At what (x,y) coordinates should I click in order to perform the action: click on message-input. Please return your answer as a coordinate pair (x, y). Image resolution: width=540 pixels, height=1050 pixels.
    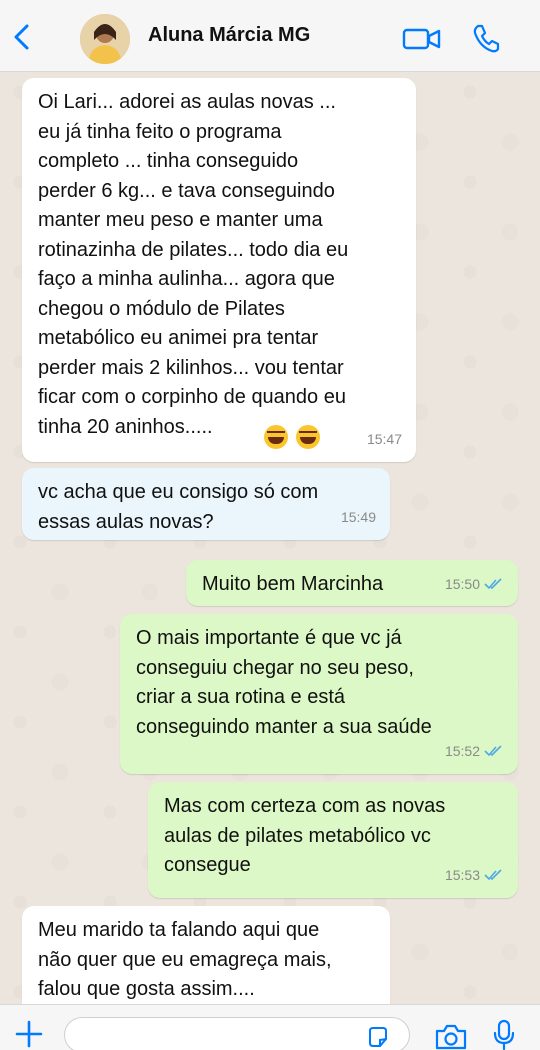
    Looking at the image, I should click on (237, 1033).